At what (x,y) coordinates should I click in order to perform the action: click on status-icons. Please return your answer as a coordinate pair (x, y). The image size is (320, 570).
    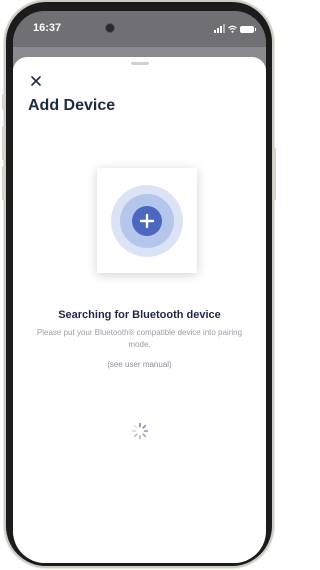
    Looking at the image, I should click on (235, 28).